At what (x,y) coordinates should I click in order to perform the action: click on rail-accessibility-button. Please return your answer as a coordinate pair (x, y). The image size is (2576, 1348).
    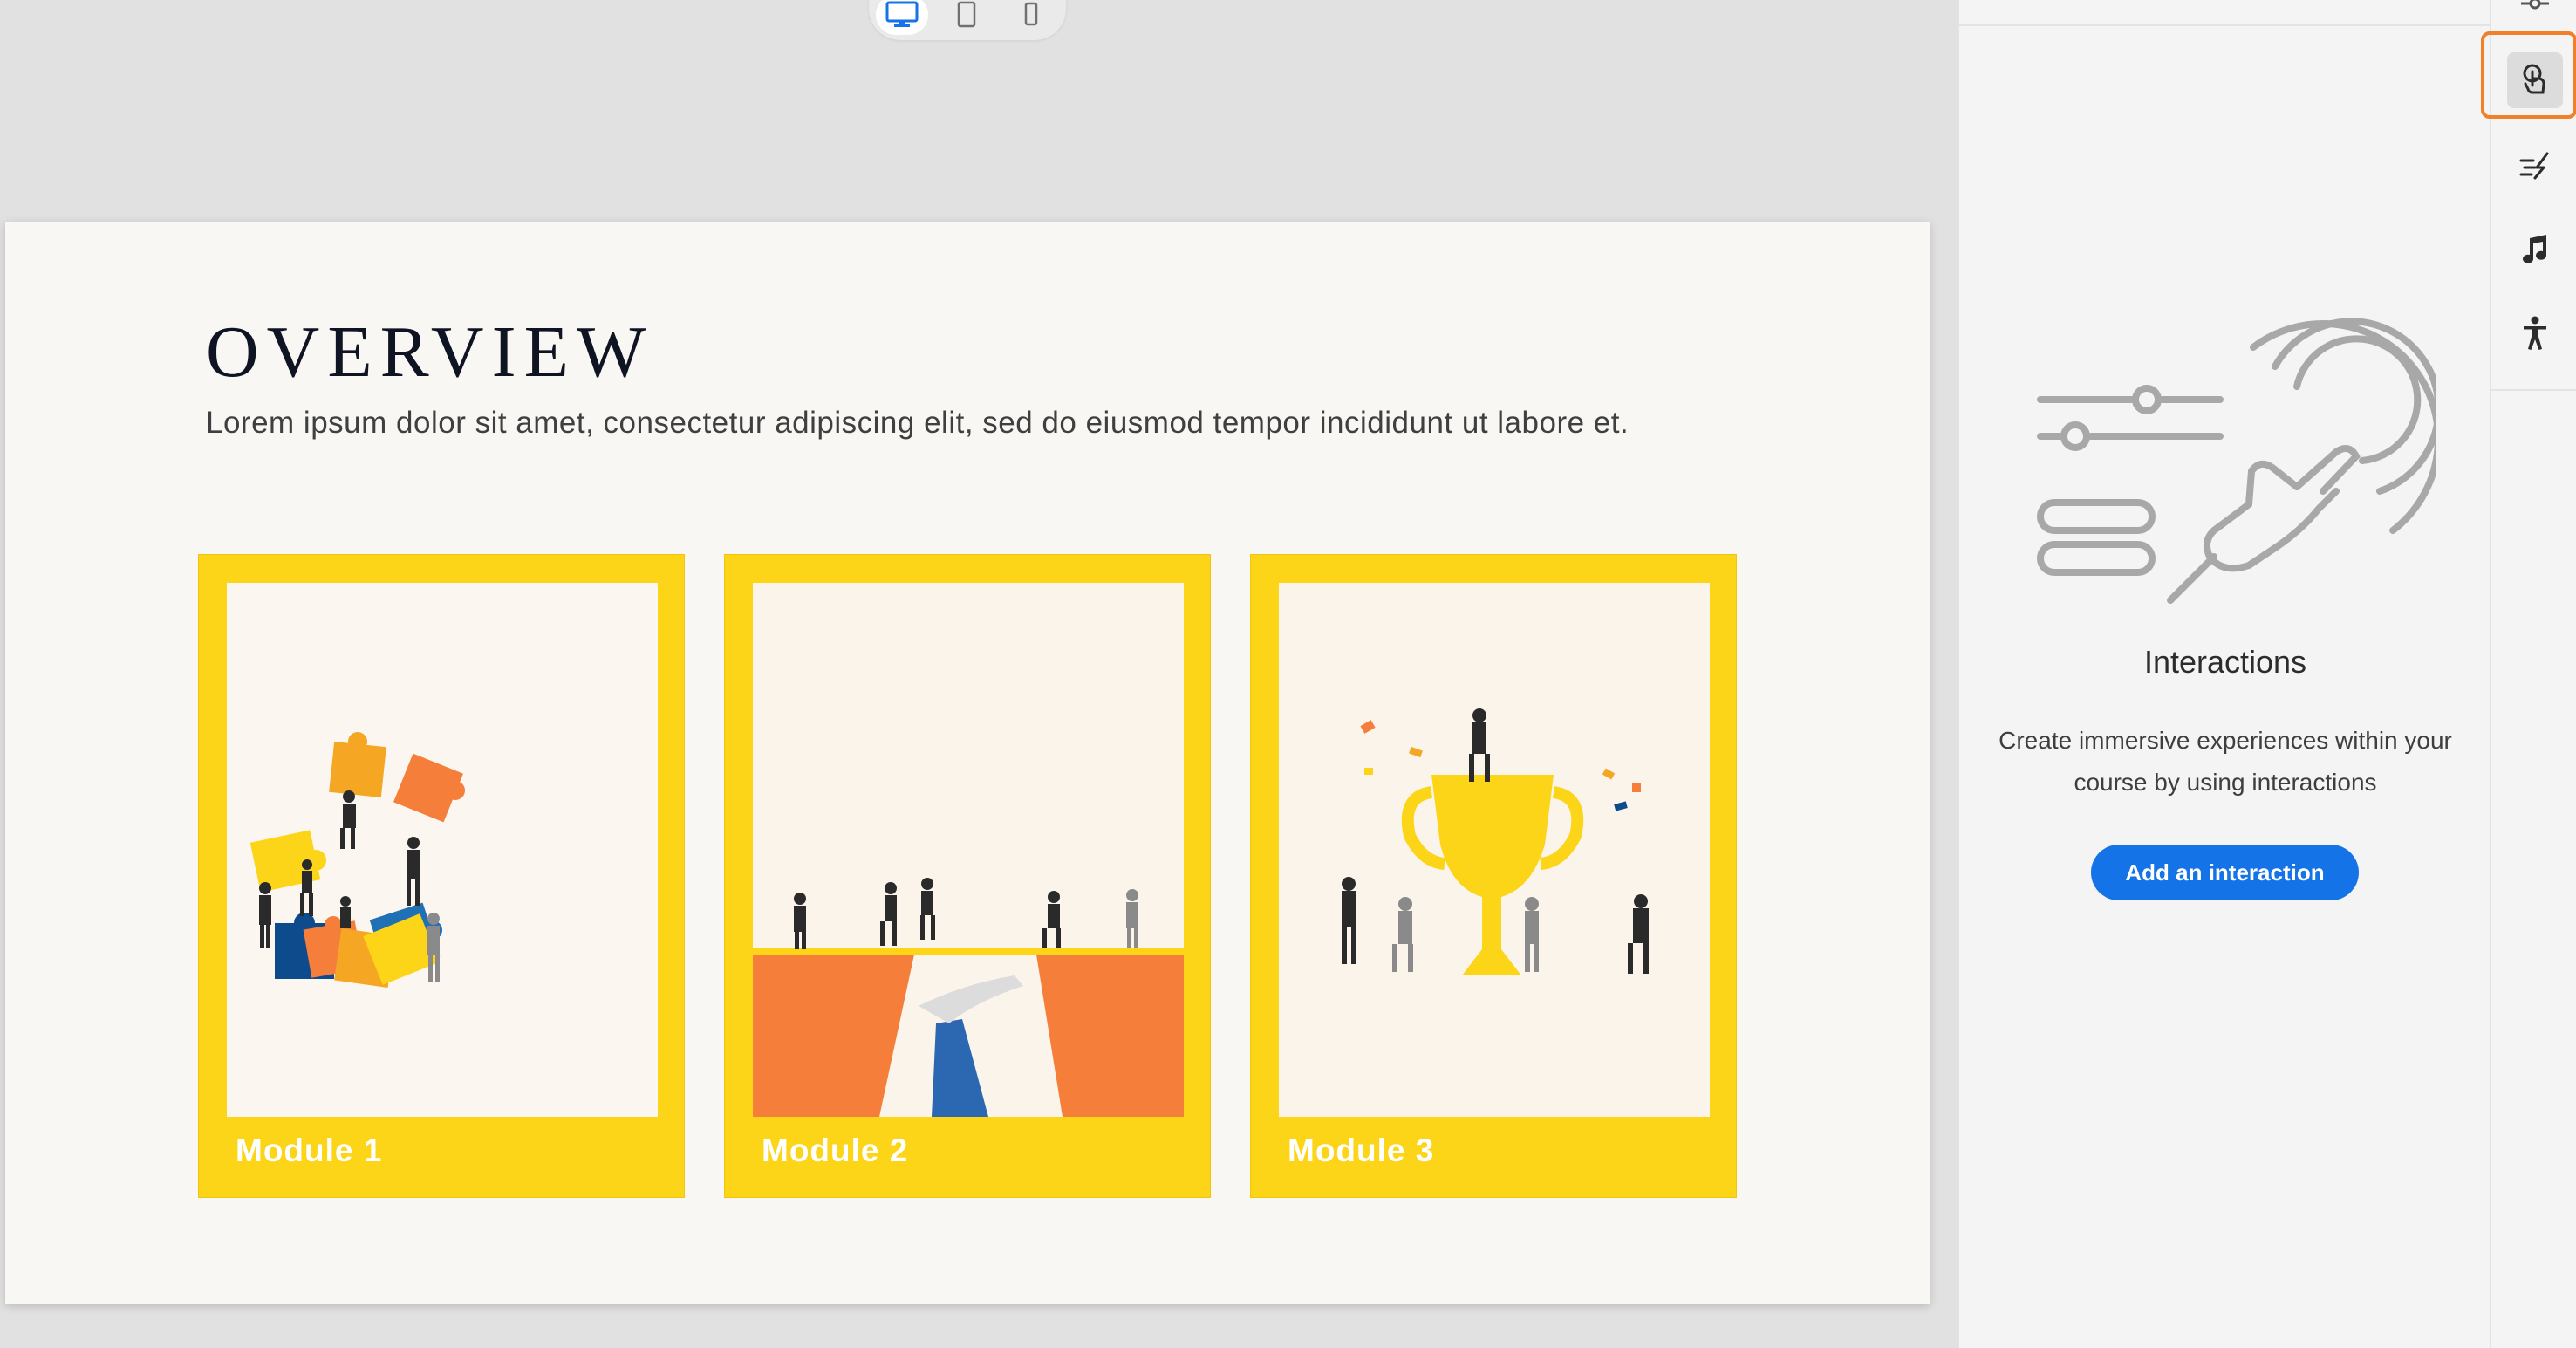
    Looking at the image, I should click on (2535, 333).